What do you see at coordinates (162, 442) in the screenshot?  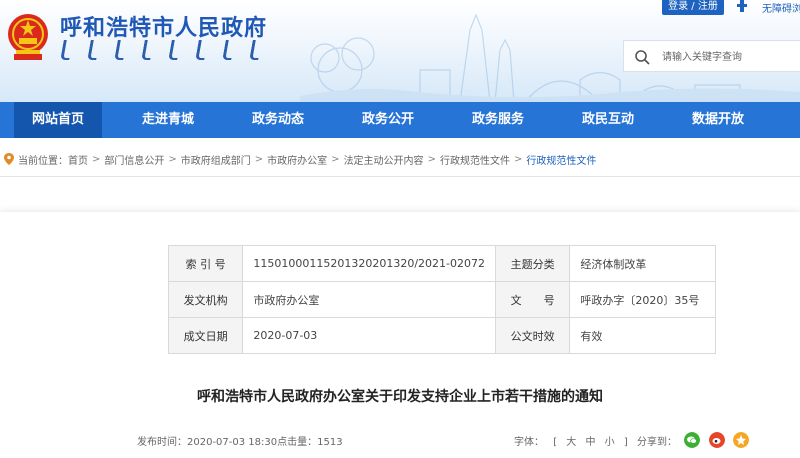 I see `publish-label: 发布时间：` at bounding box center [162, 442].